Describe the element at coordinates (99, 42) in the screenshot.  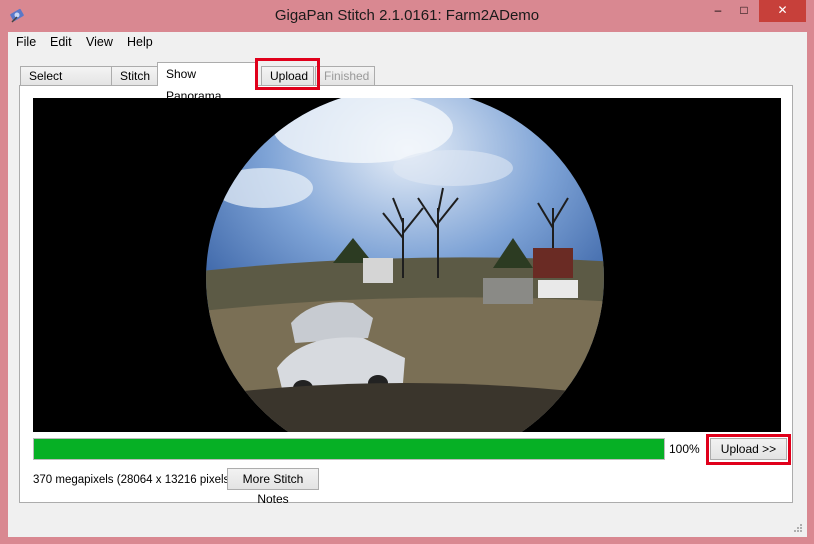
I see `menu-view: View` at that location.